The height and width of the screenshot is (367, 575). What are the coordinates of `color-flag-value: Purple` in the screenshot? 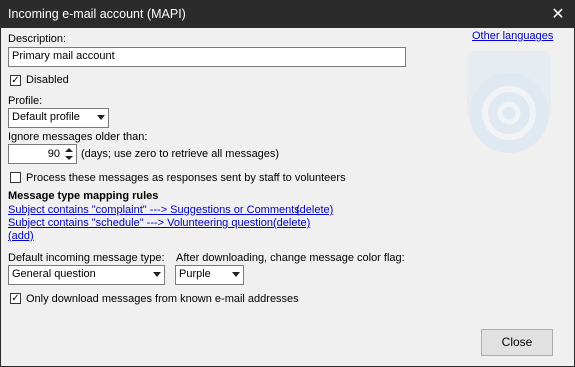 It's located at (195, 274).